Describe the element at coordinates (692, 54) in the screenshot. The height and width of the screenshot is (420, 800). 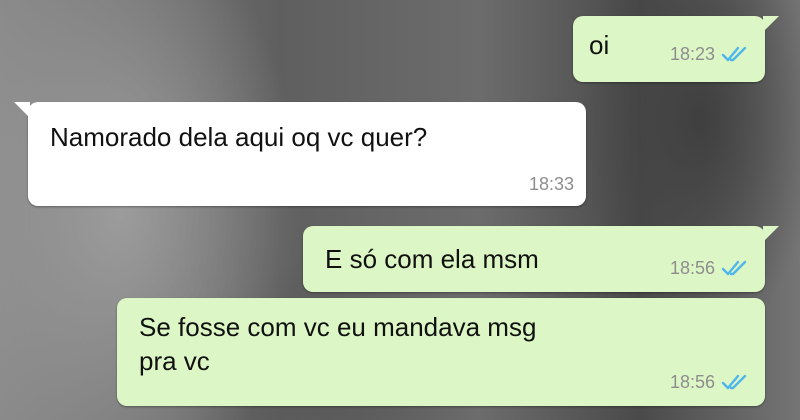
I see `message-time: 18:23` at that location.